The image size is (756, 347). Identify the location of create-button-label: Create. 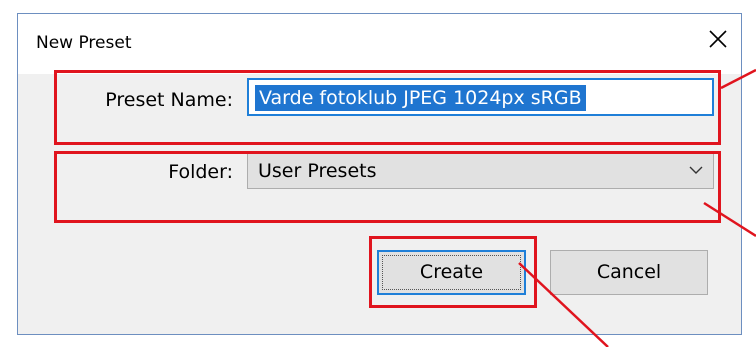
(451, 272).